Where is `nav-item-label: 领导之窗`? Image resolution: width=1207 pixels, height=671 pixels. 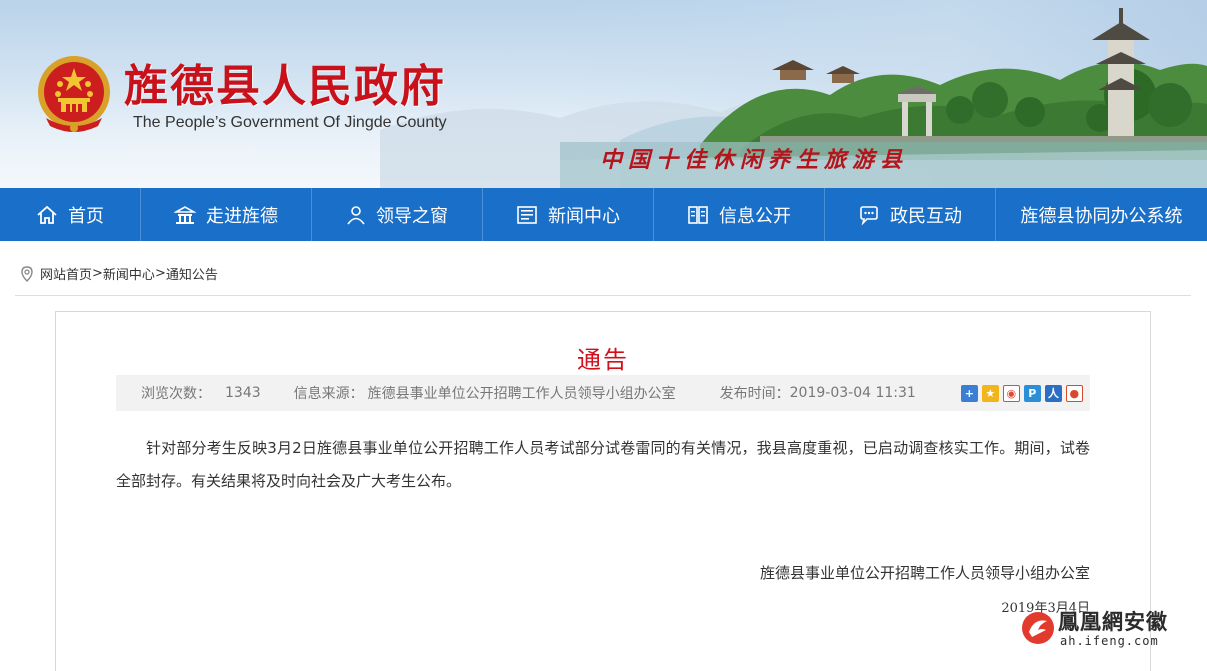 nav-item-label: 领导之窗 is located at coordinates (412, 216).